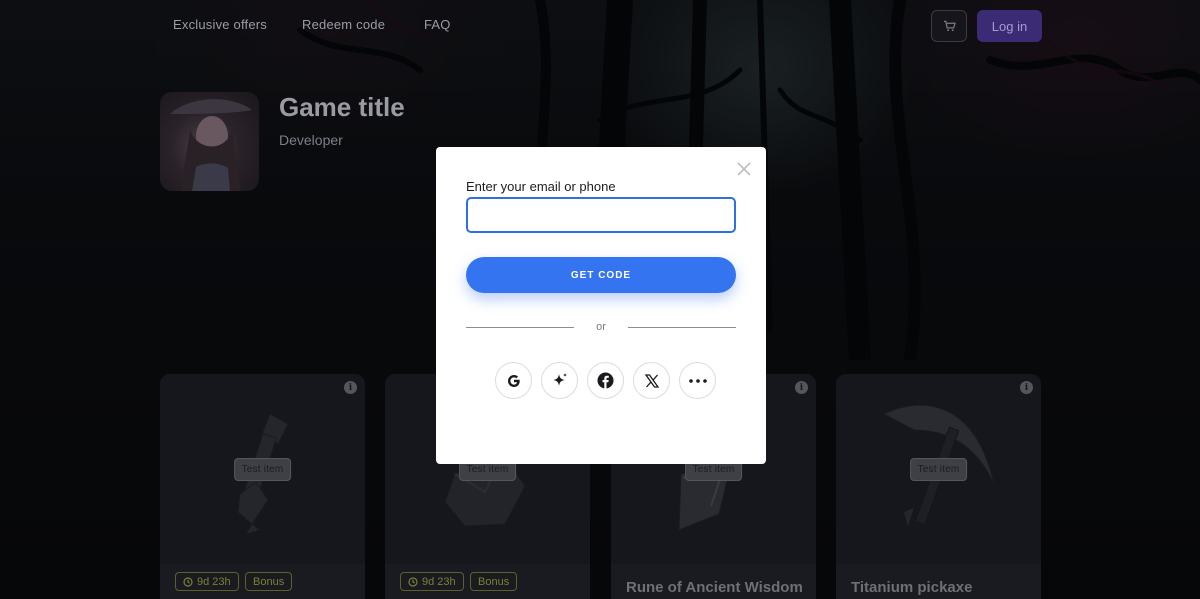 This screenshot has width=1200, height=599. I want to click on more-icon, so click(697, 380).